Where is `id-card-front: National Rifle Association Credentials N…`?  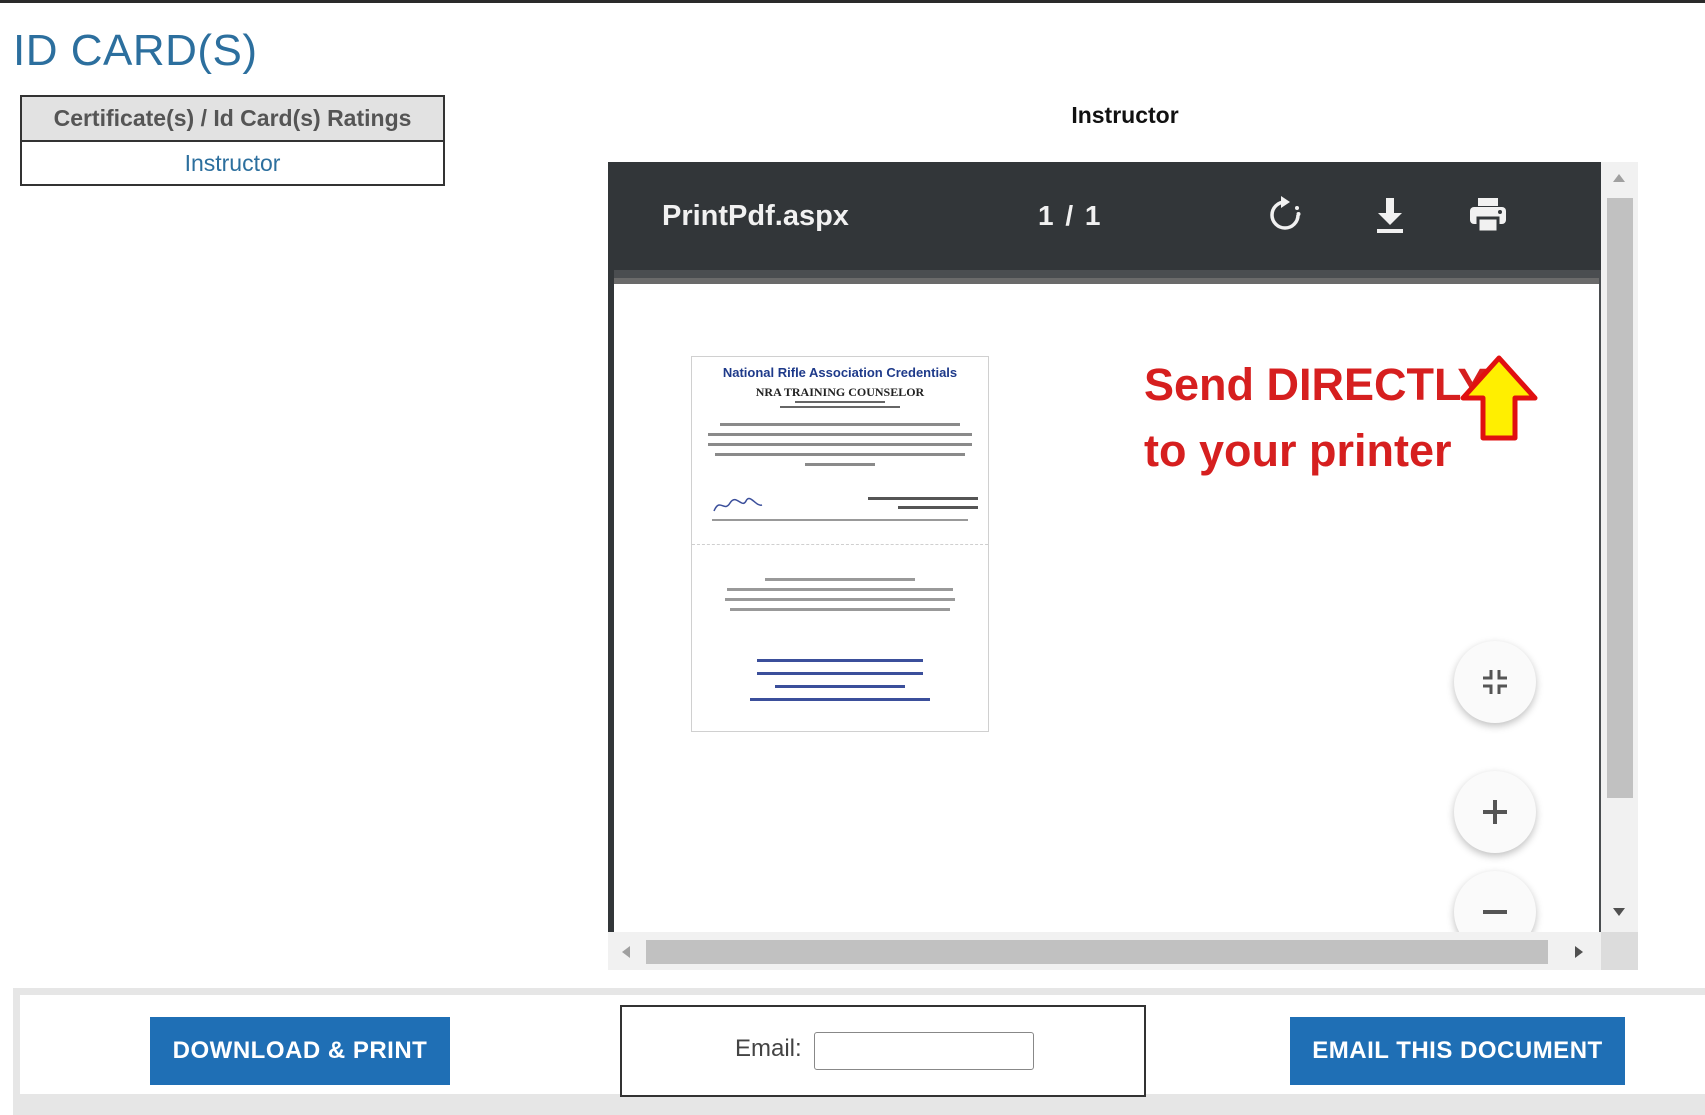
id-card-front: National Rifle Association Credentials N… is located at coordinates (840, 451).